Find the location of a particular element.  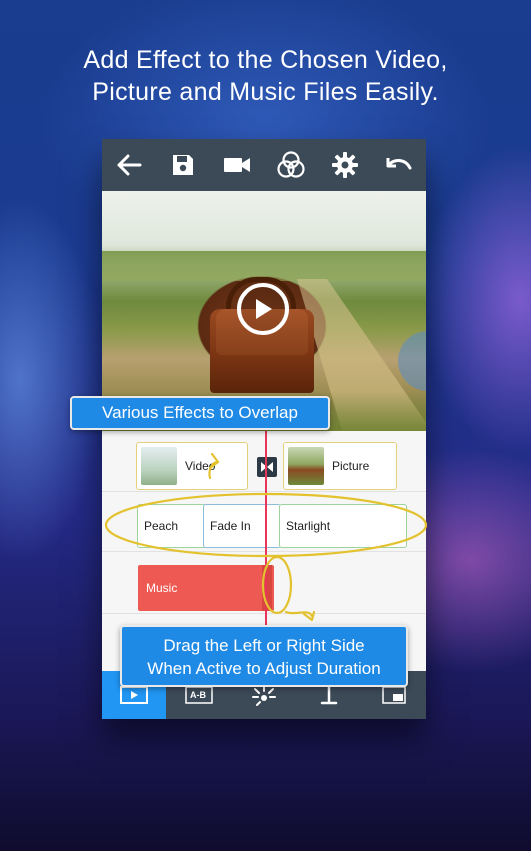

settings-gear-icon is located at coordinates (345, 165).